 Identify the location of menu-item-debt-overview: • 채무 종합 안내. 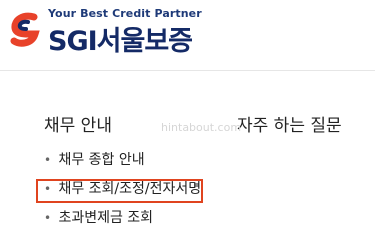
(122, 164).